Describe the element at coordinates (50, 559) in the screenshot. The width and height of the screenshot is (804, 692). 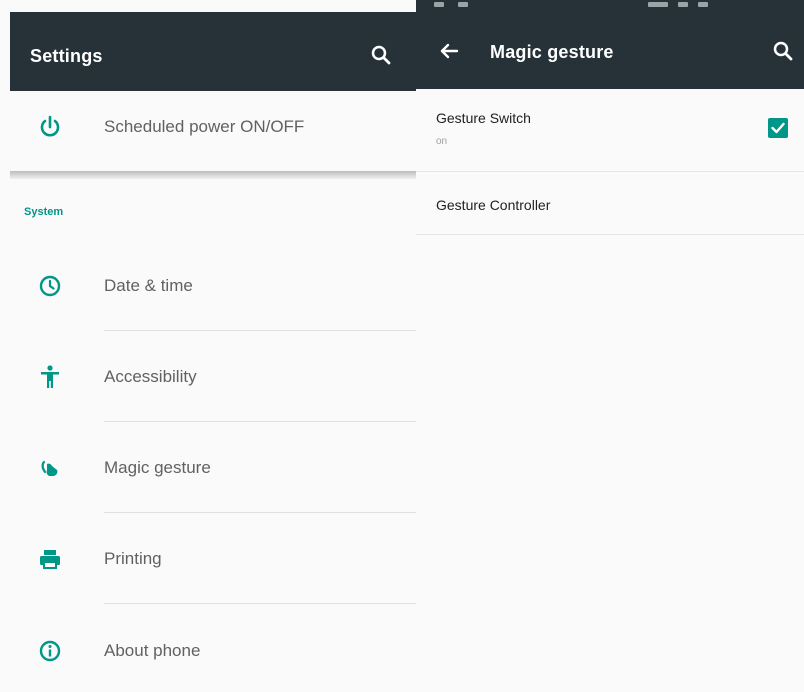
I see `printer-icon` at that location.